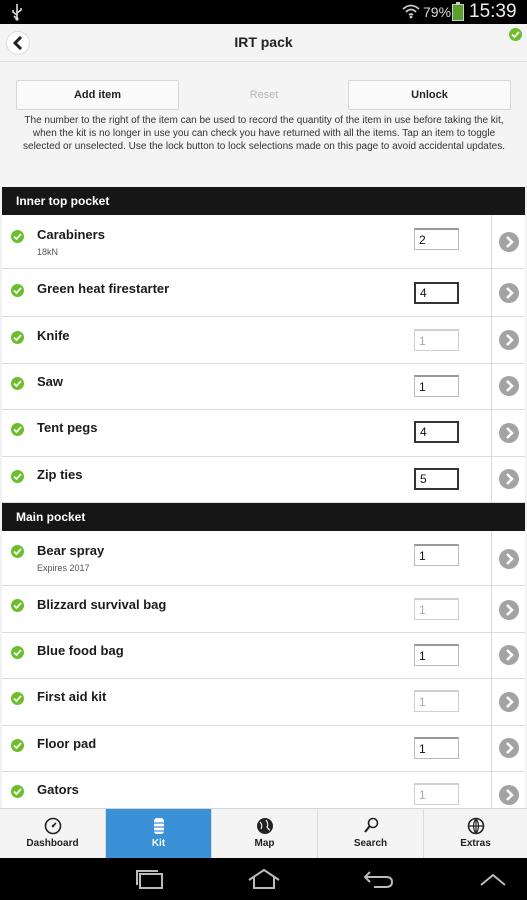 The width and height of the screenshot is (527, 900). What do you see at coordinates (263, 609) in the screenshot?
I see `list-item: Blizzard survival bag` at bounding box center [263, 609].